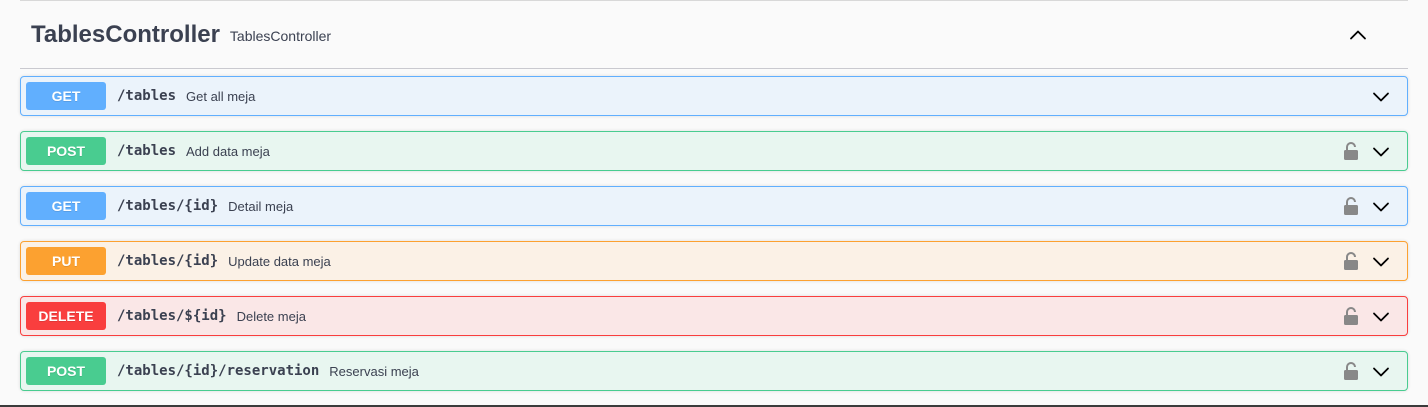 The height and width of the screenshot is (407, 1428). I want to click on tag-description: TablesController, so click(280, 35).